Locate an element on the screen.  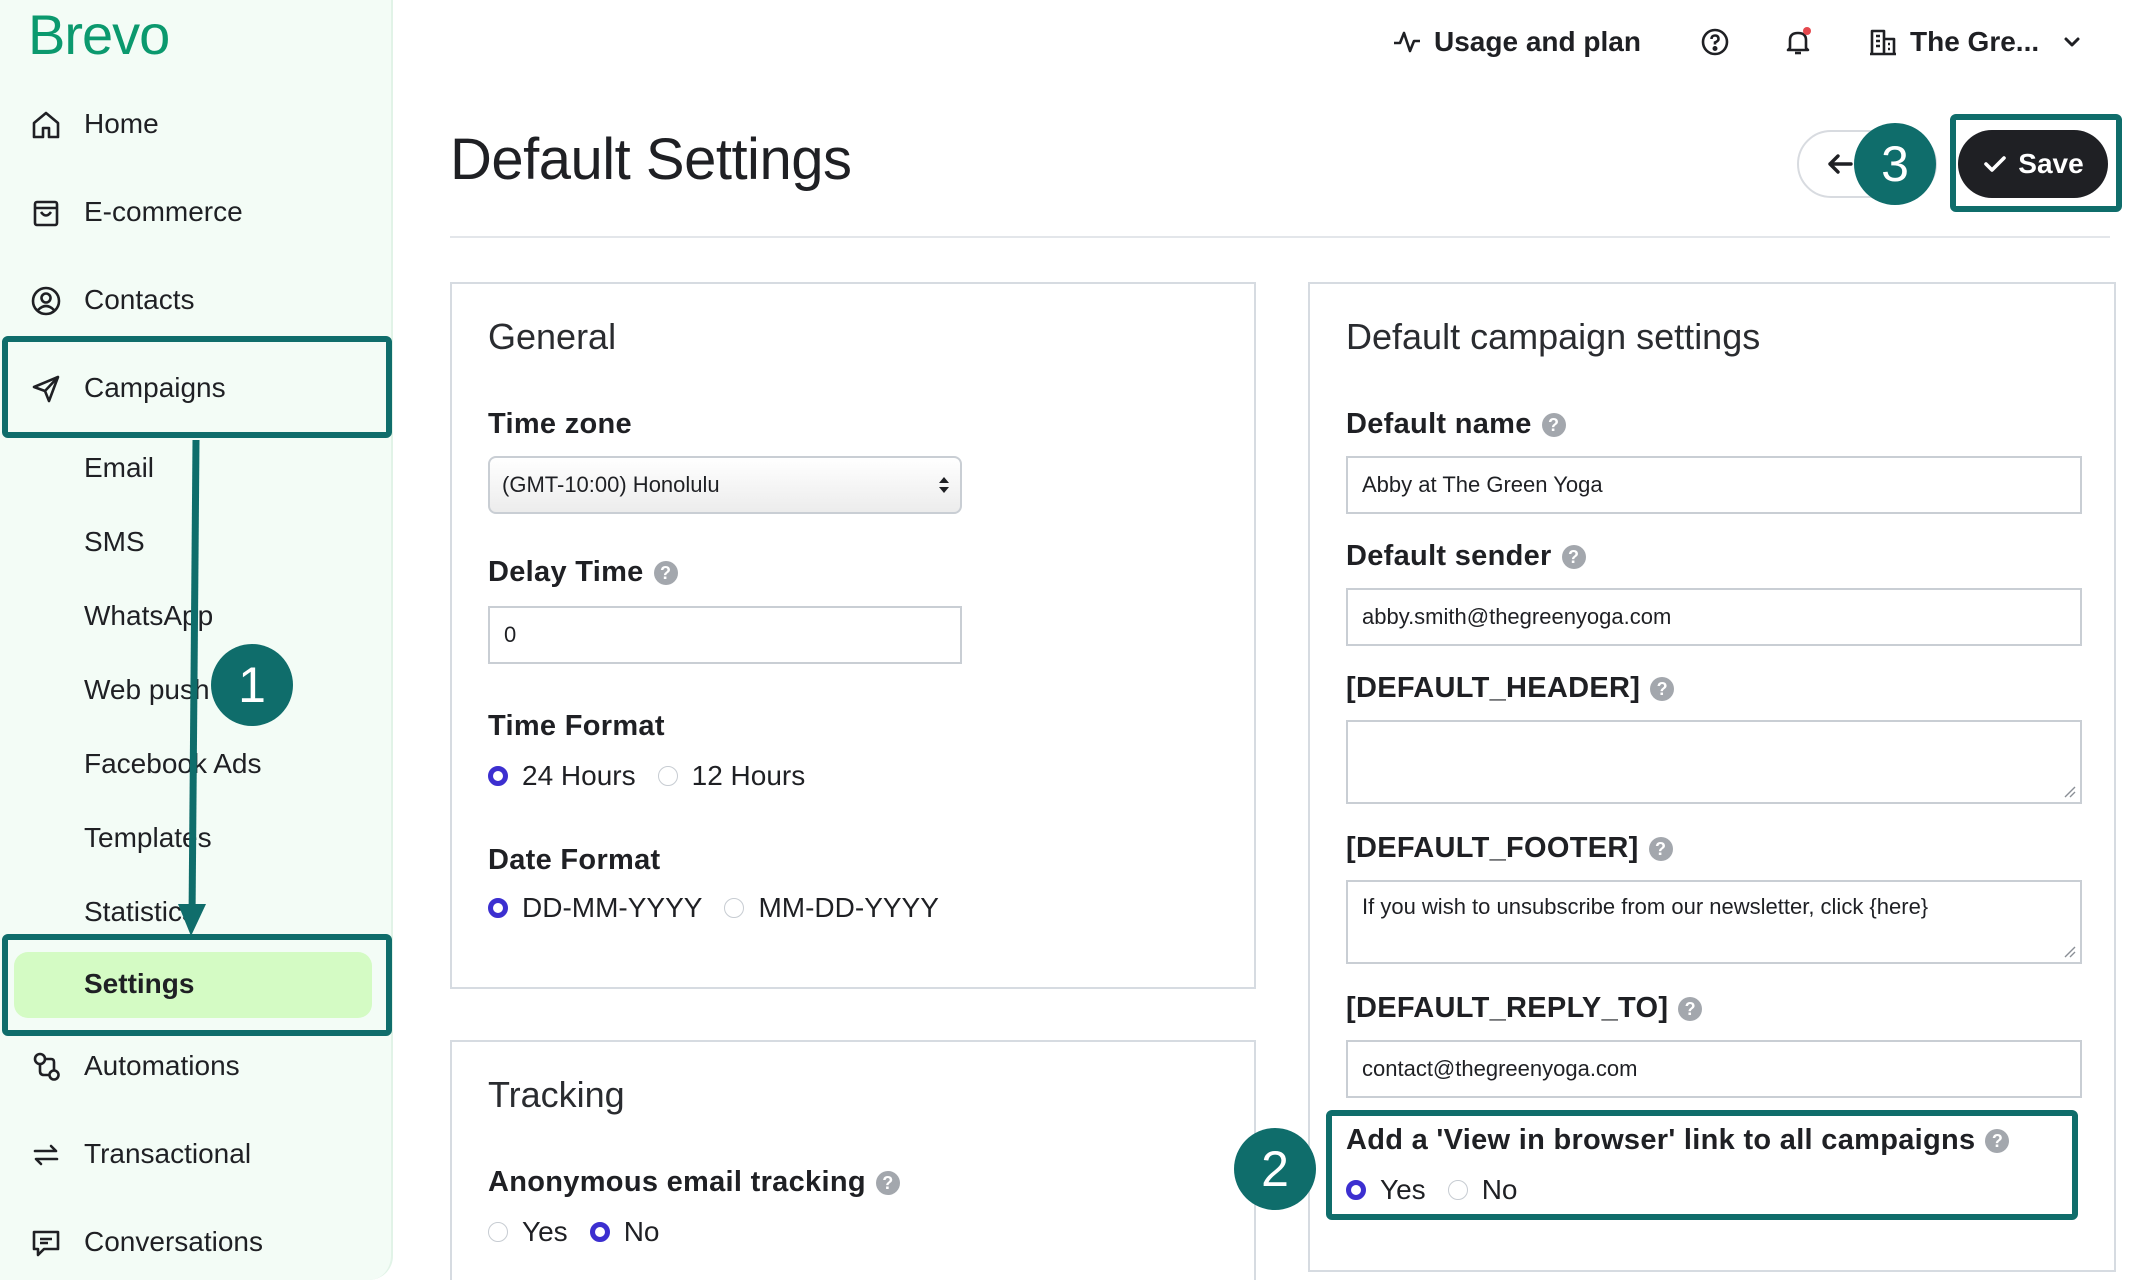
step-badge-2: 2 is located at coordinates (1275, 1169).